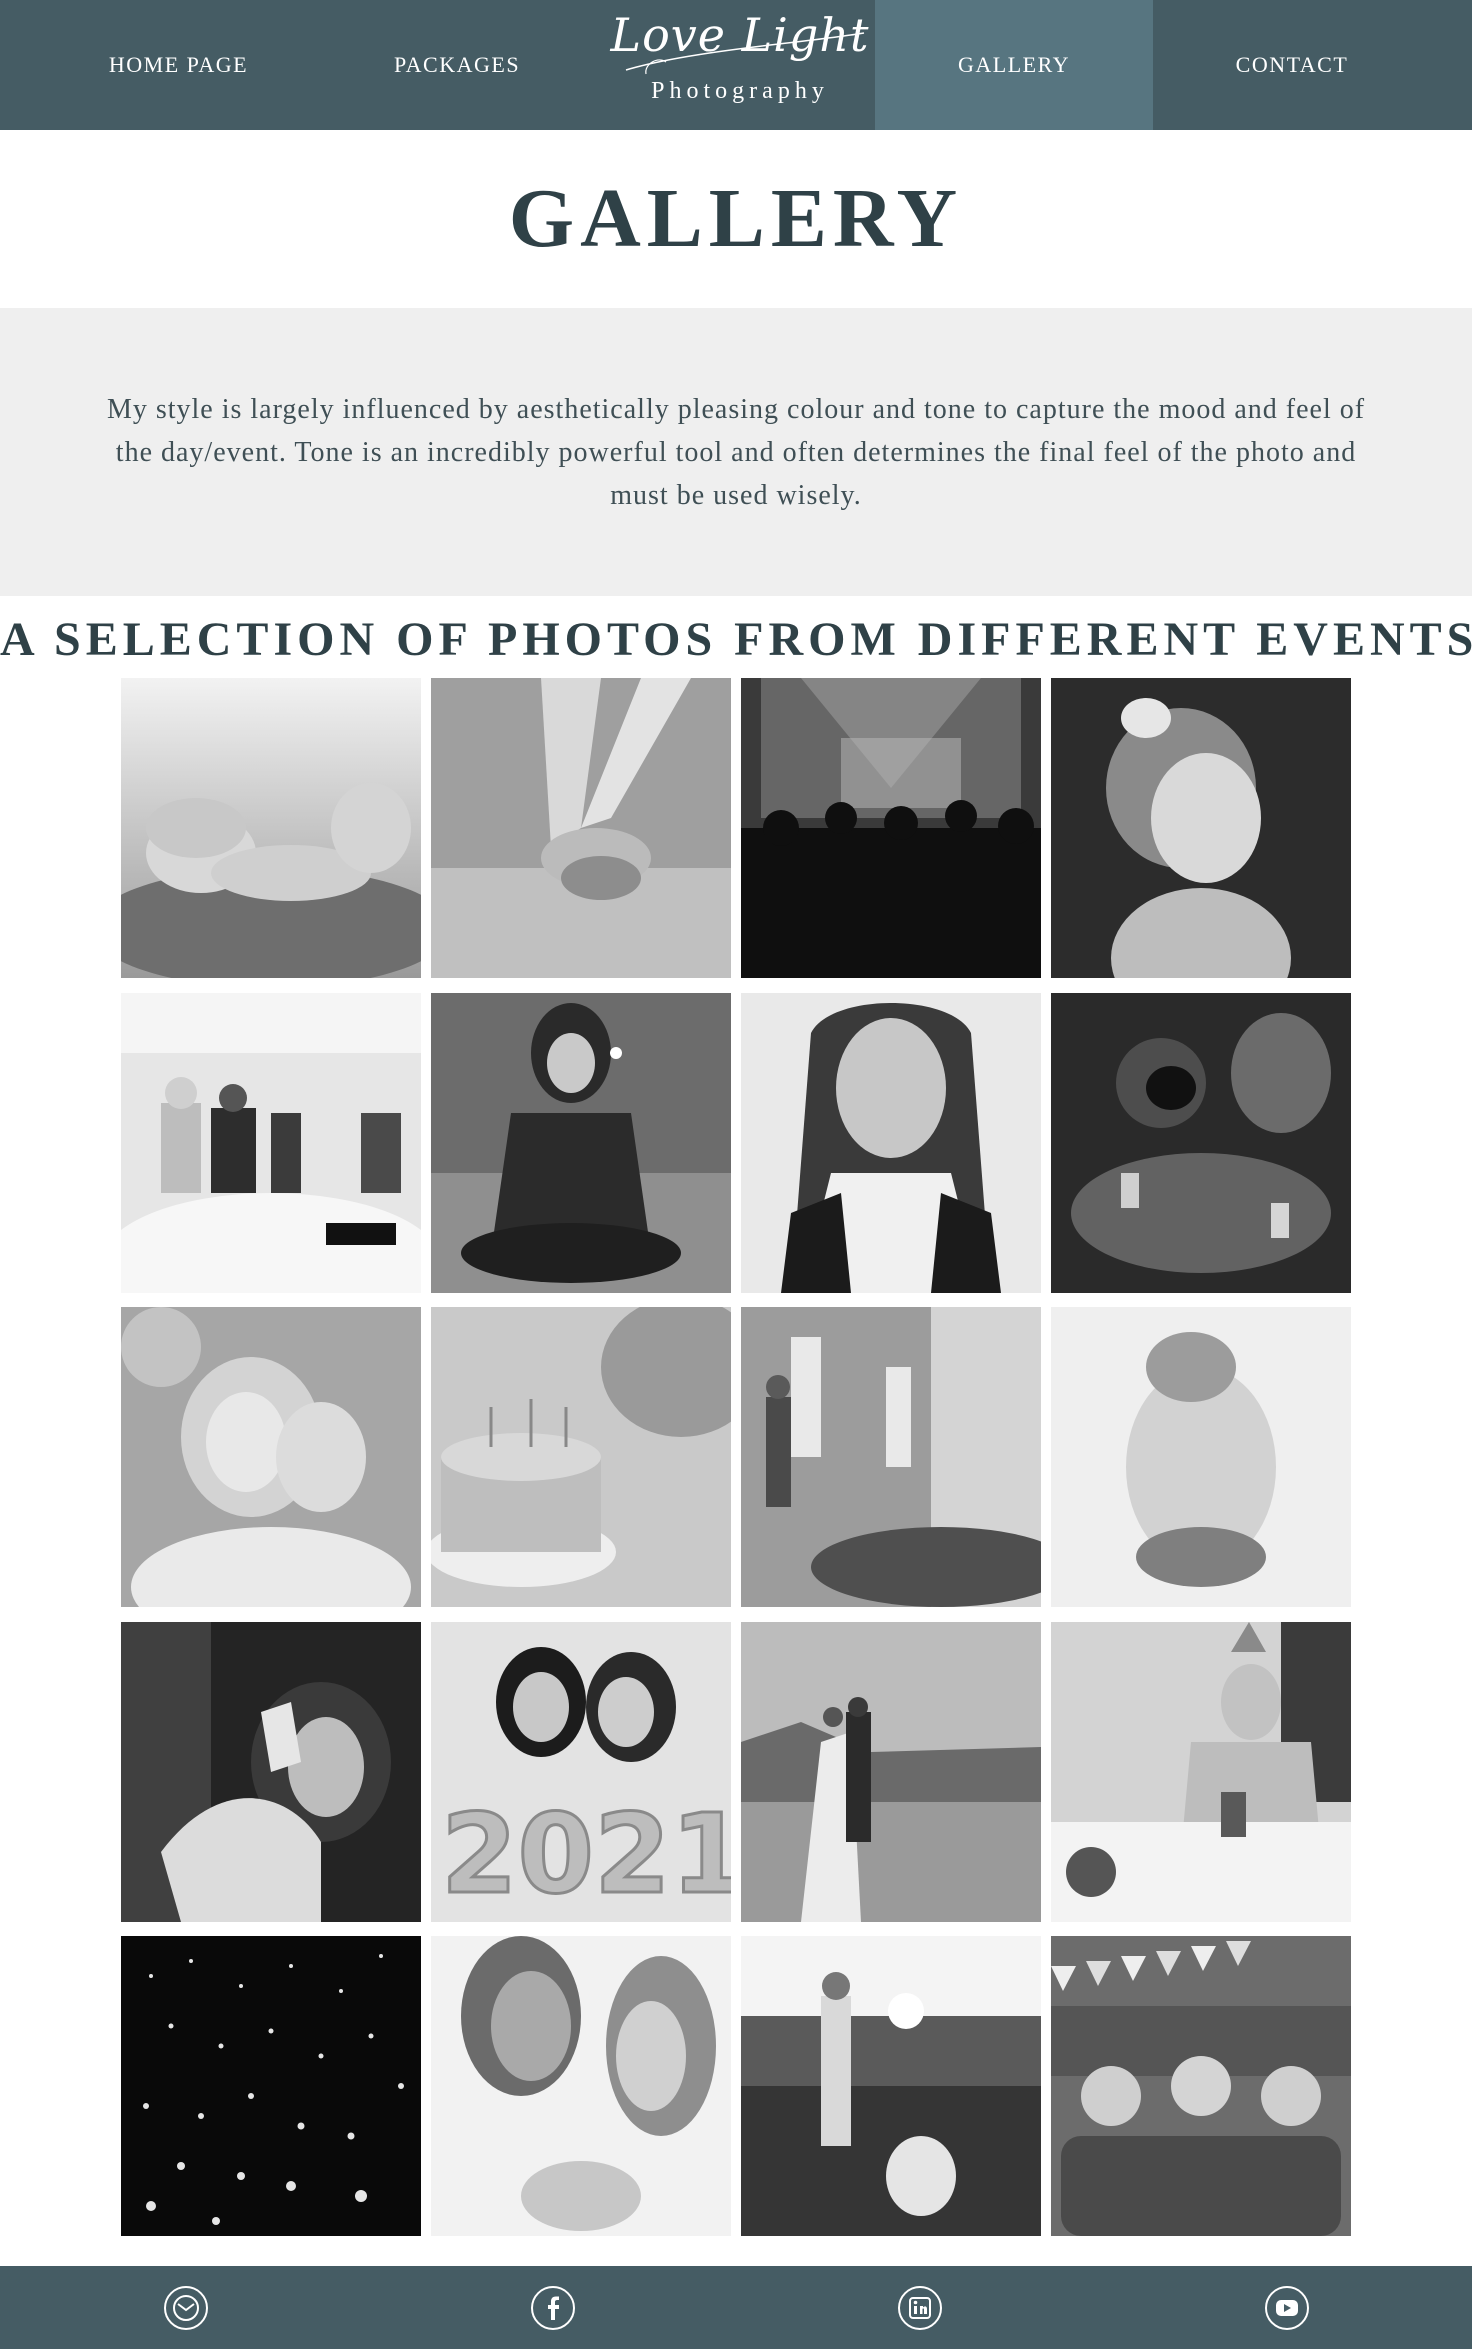  What do you see at coordinates (740, 91) in the screenshot?
I see `logo-sub-text: Photography` at bounding box center [740, 91].